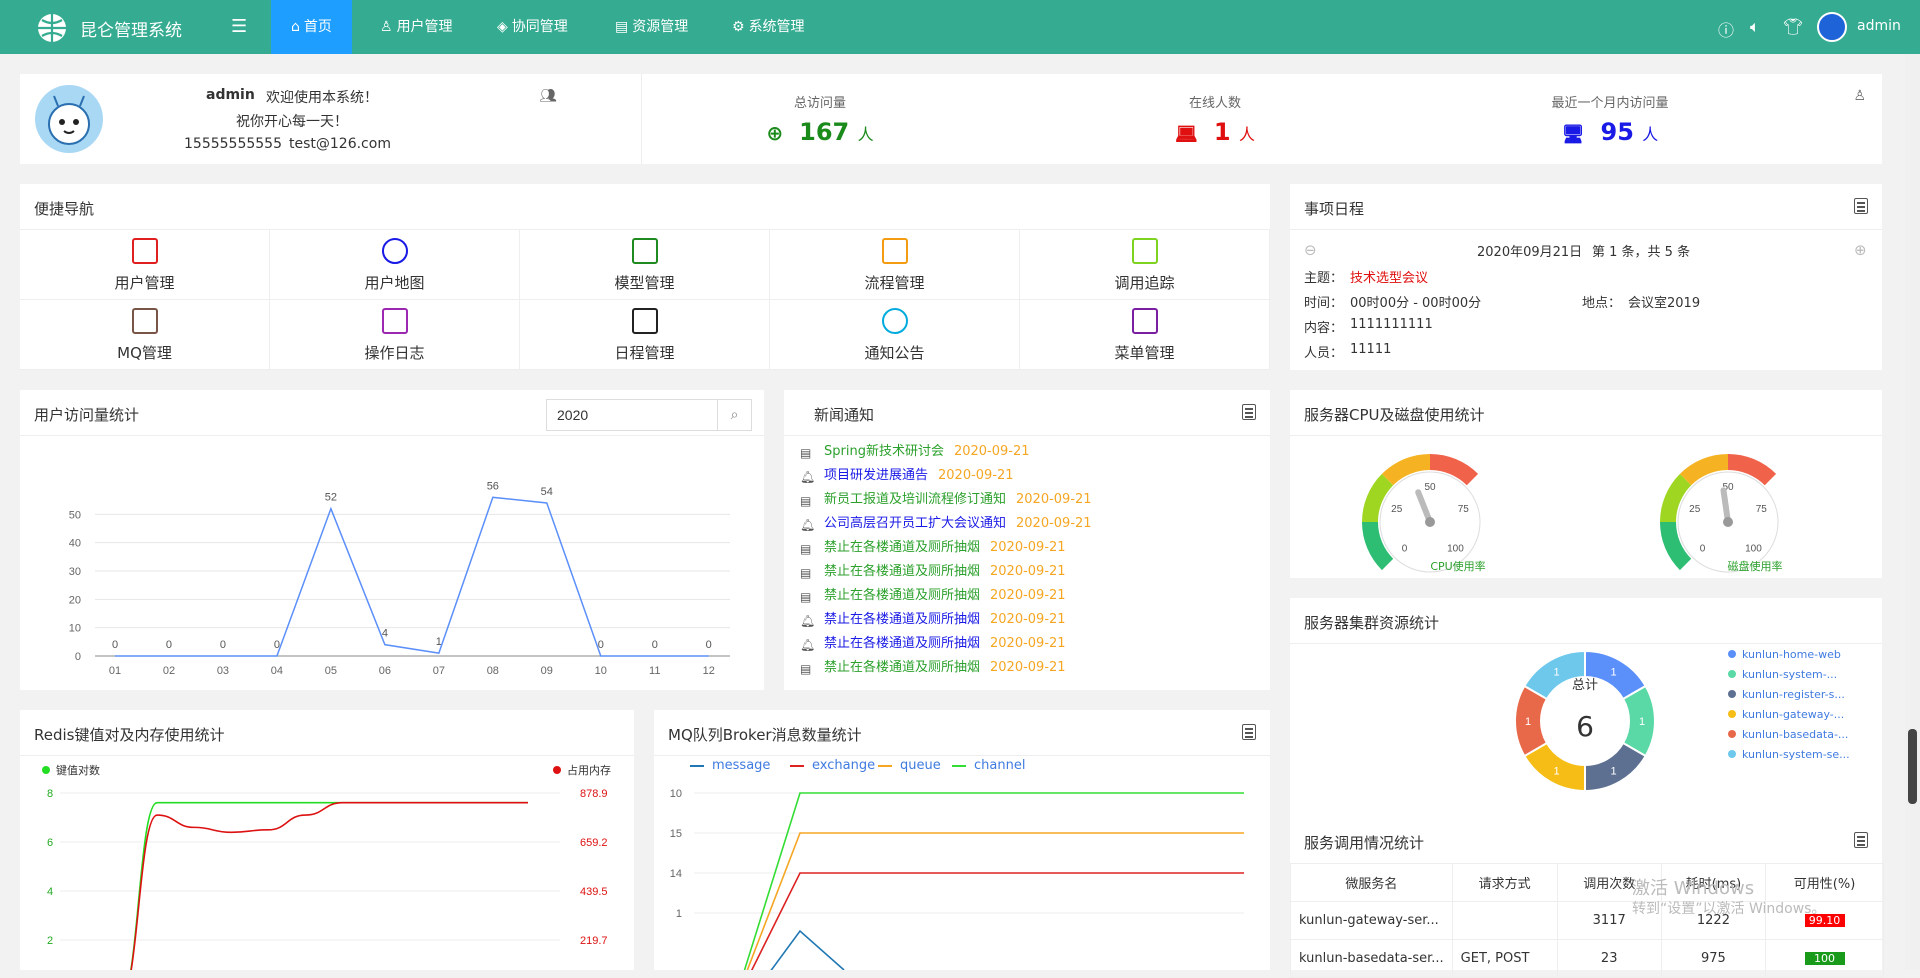  I want to click on scrollbar-thumb, so click(1912, 766).